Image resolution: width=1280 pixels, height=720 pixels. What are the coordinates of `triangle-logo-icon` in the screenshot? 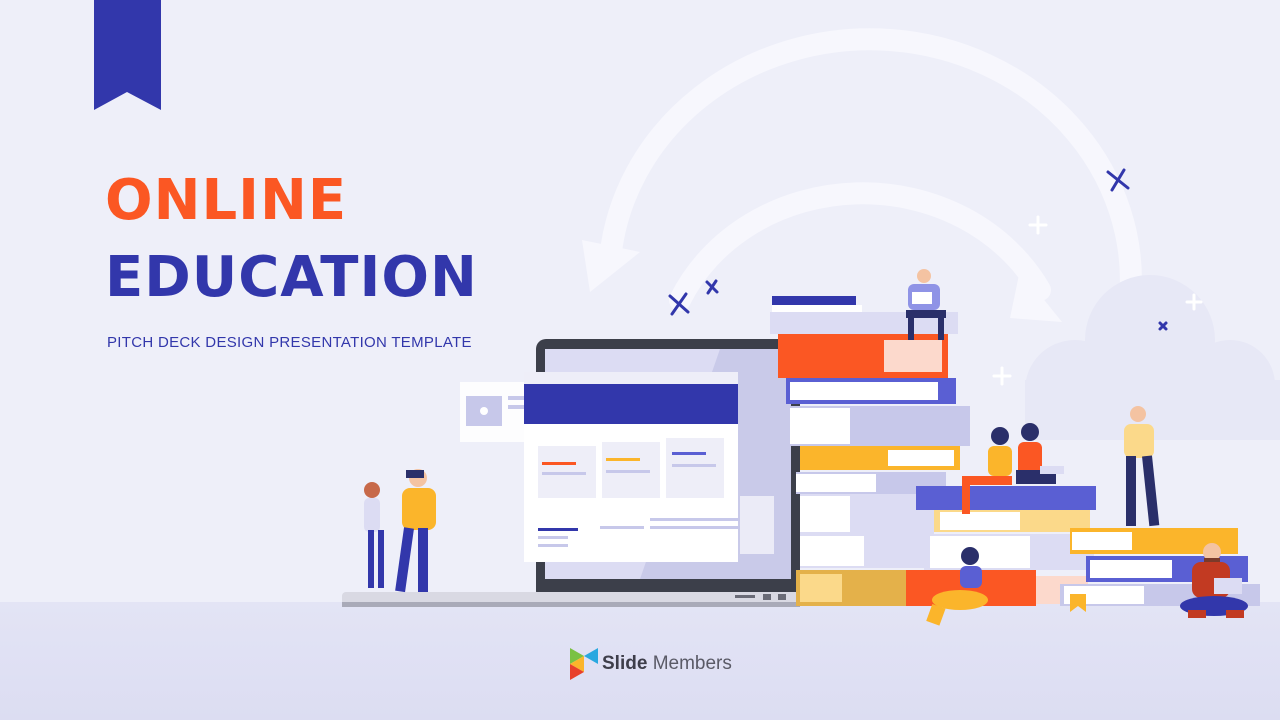 It's located at (584, 664).